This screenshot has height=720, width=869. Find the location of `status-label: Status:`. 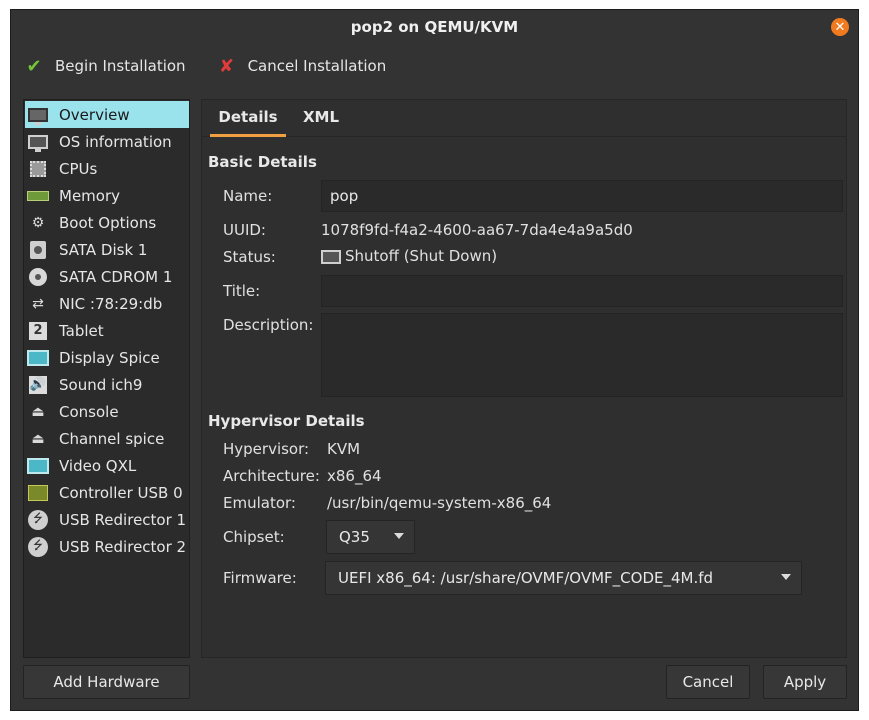

status-label: Status: is located at coordinates (249, 257).